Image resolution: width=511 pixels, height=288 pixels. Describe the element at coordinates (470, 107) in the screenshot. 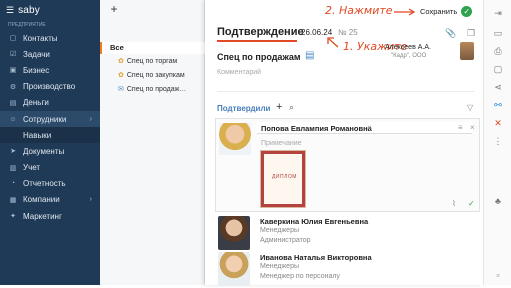

I see `filter-icon: ▽` at that location.